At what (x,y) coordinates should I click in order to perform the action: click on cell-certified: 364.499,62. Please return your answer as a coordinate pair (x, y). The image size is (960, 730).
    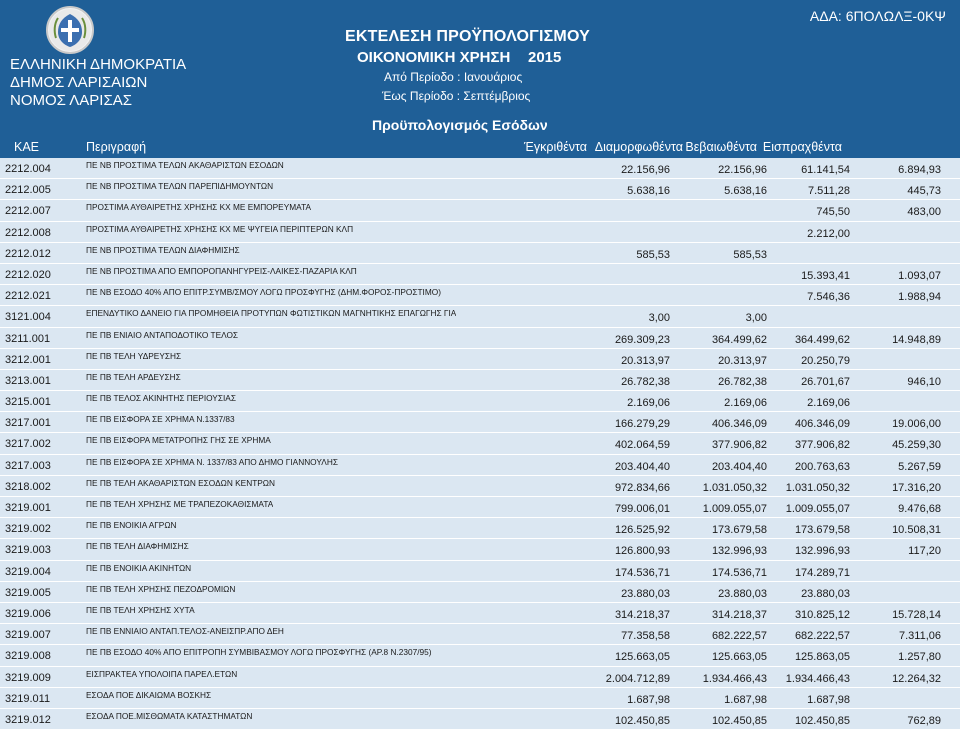
    Looking at the image, I should click on (822, 339).